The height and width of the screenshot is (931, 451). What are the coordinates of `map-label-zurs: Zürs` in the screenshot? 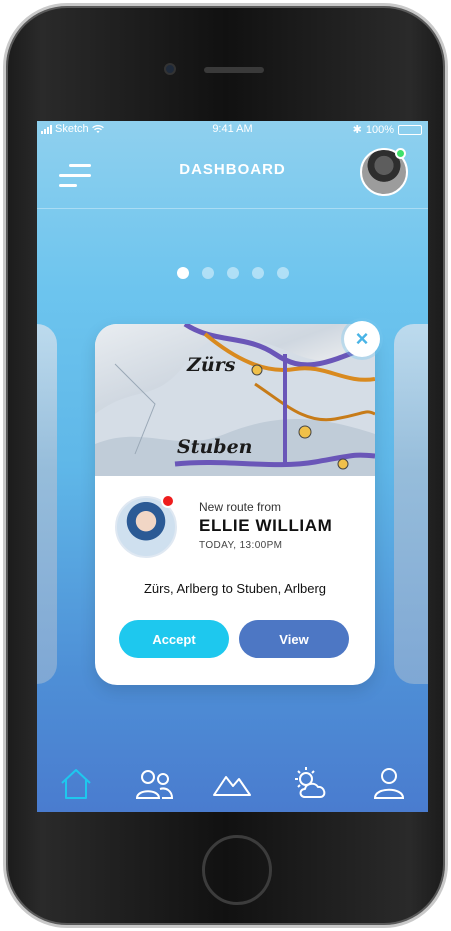 It's located at (211, 365).